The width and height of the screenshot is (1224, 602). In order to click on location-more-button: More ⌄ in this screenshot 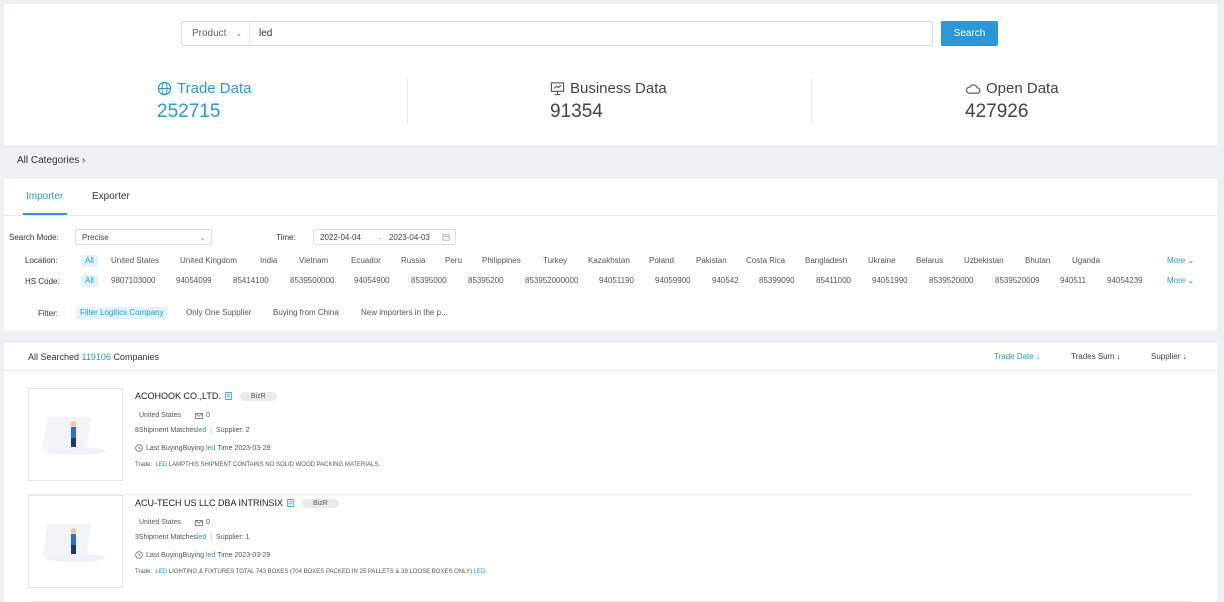, I will do `click(1180, 260)`.